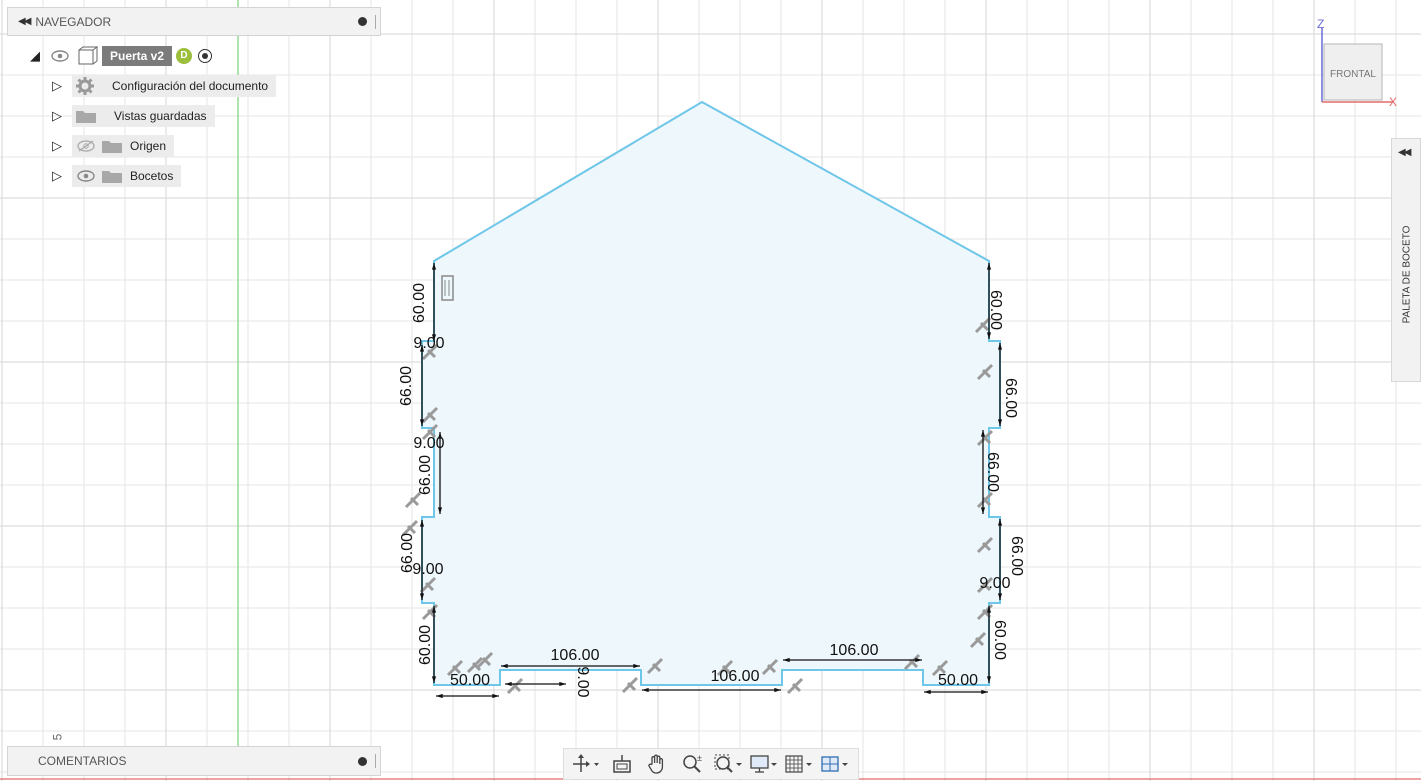 The width and height of the screenshot is (1421, 781). I want to click on design-badge: D, so click(184, 56).